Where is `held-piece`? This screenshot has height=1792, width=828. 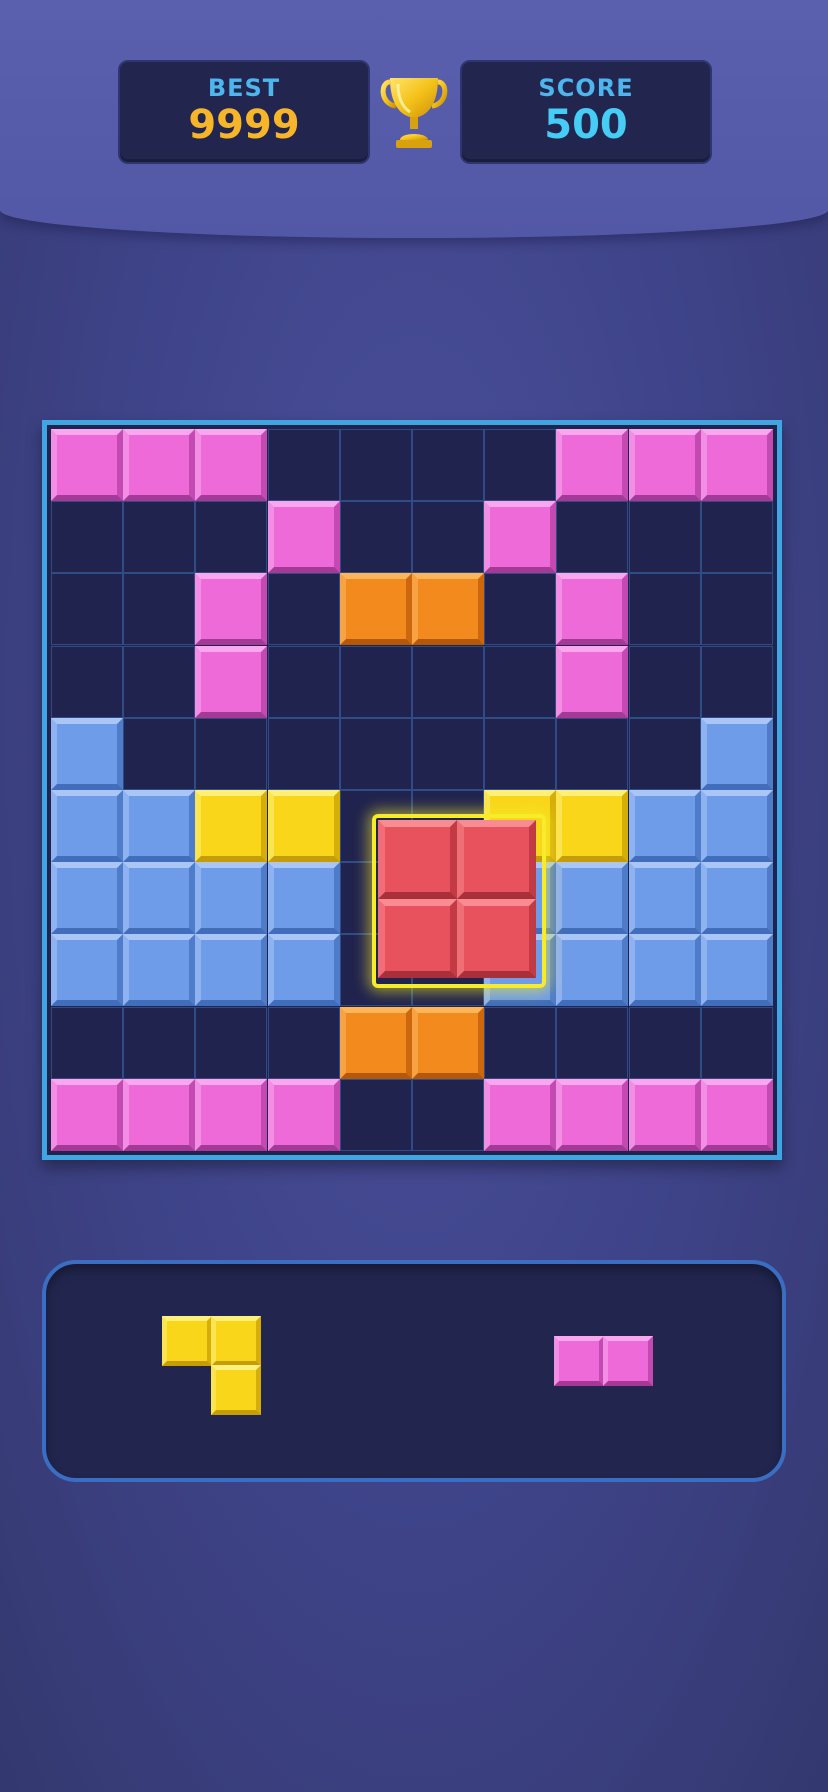
held-piece is located at coordinates (459, 901).